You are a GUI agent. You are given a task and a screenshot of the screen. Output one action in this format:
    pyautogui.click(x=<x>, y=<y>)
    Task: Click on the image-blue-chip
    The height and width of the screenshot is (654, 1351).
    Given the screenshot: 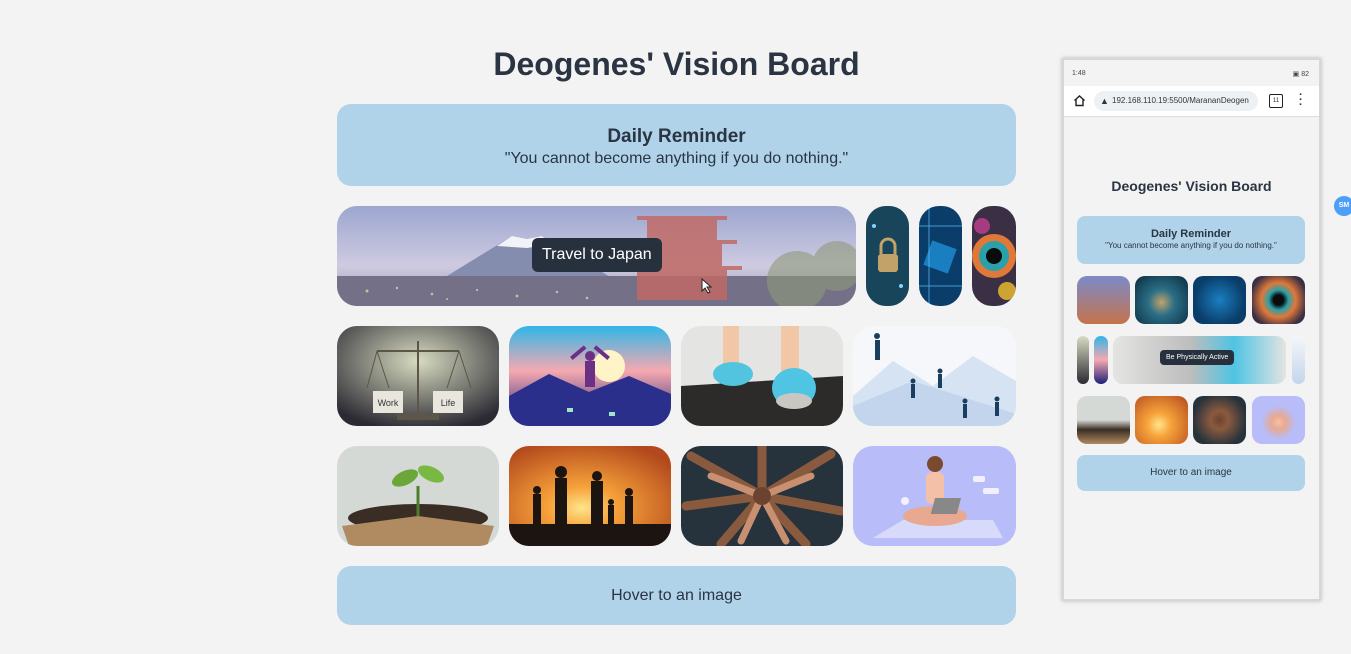 What is the action you would take?
    pyautogui.click(x=940, y=256)
    